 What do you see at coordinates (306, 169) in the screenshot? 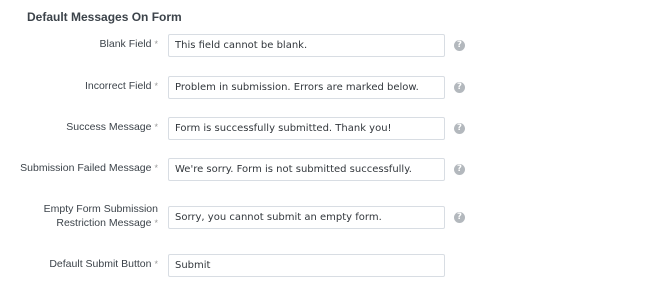
I see `submission-failed-message-input` at bounding box center [306, 169].